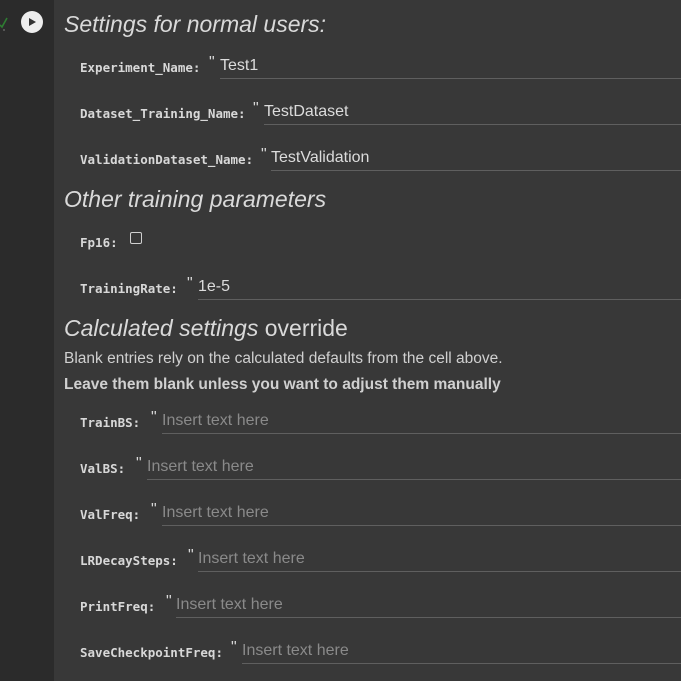 The height and width of the screenshot is (681, 681). I want to click on play-icon, so click(32, 22).